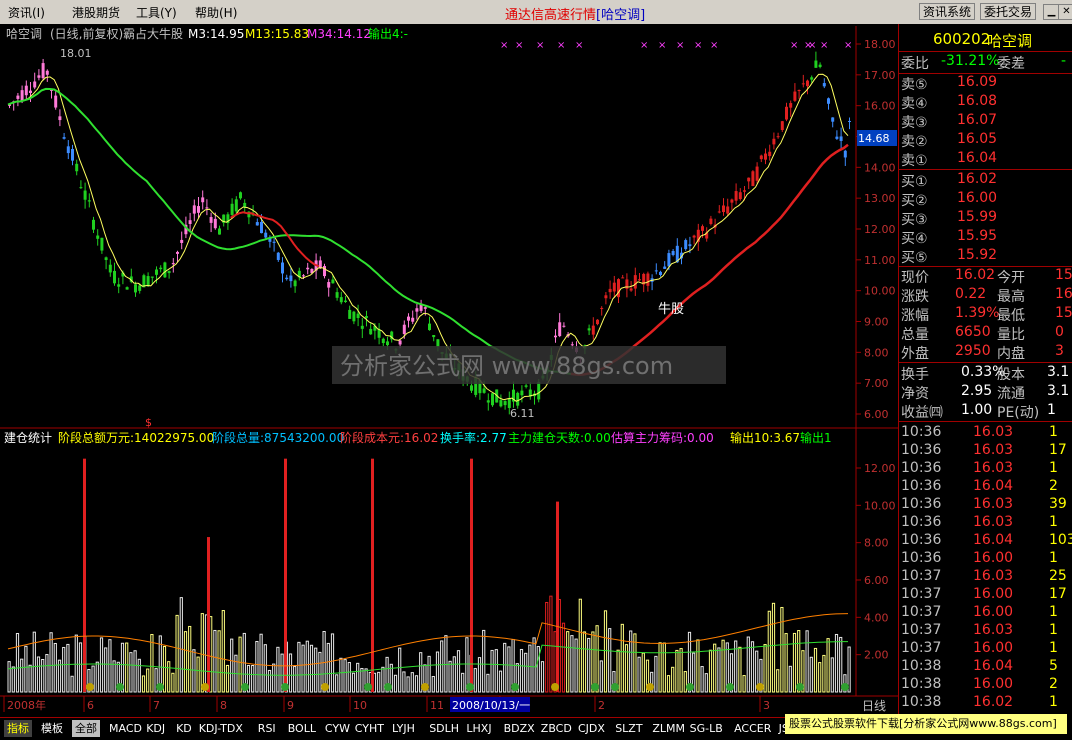 The image size is (1072, 740). Describe the element at coordinates (136, 437) in the screenshot. I see `lower-amount: 阶段总额万元:14022975.00` at that location.